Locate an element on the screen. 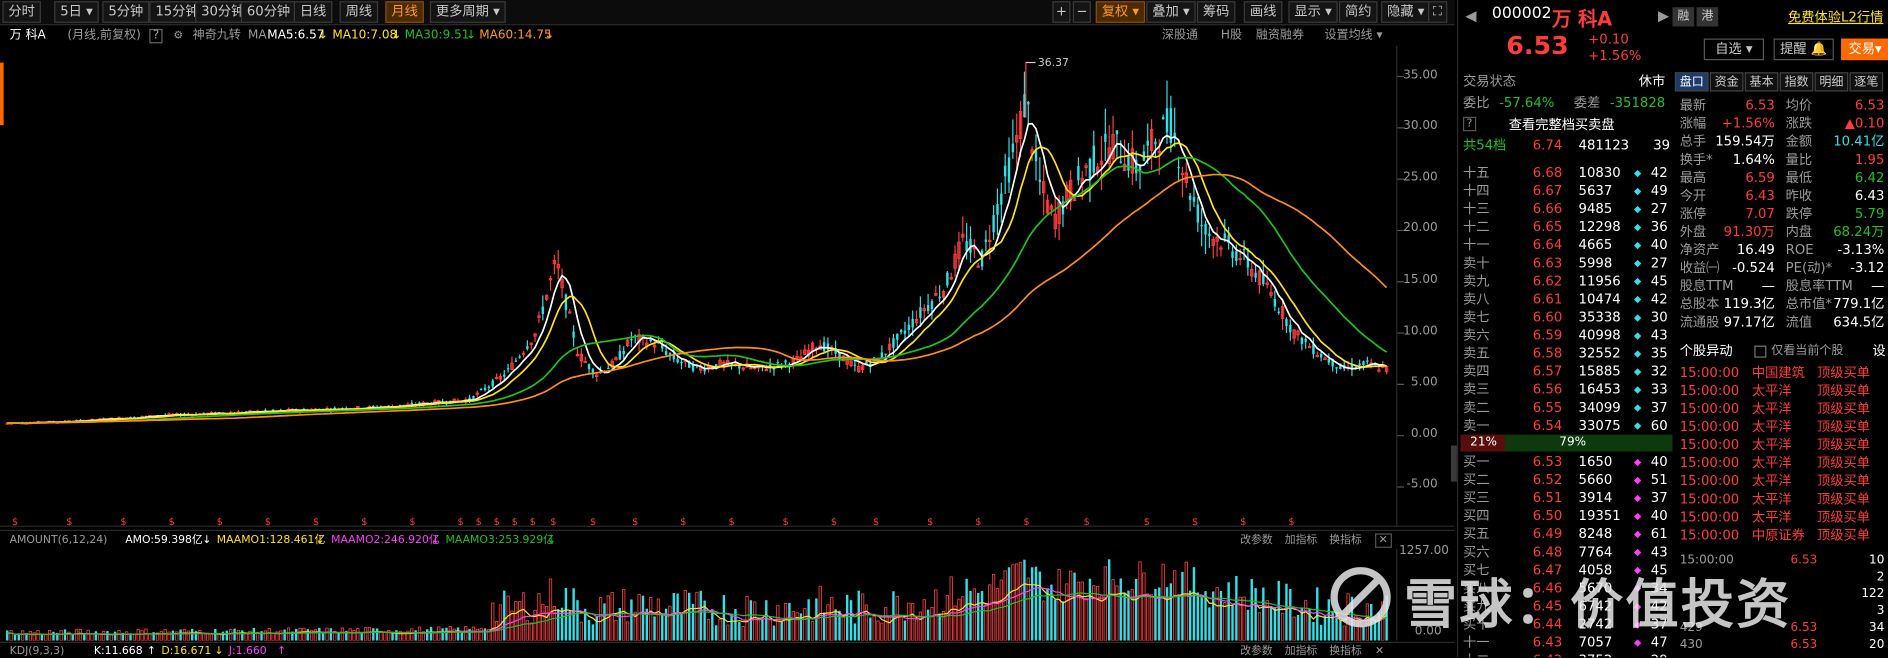 The image size is (1888, 658). tab-5: 逐笔 is located at coordinates (1866, 82).